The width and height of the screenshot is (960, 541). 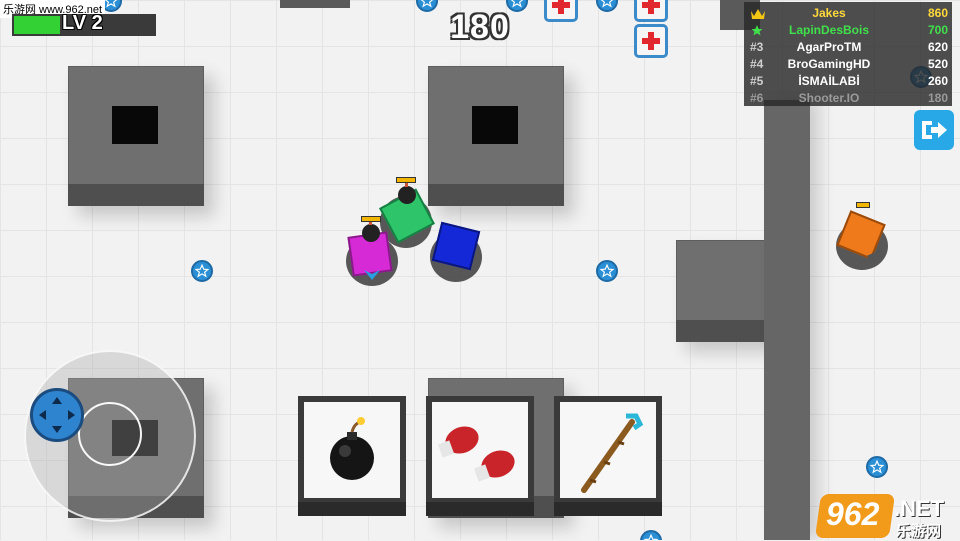 I want to click on crown-icon, so click(x=758, y=14).